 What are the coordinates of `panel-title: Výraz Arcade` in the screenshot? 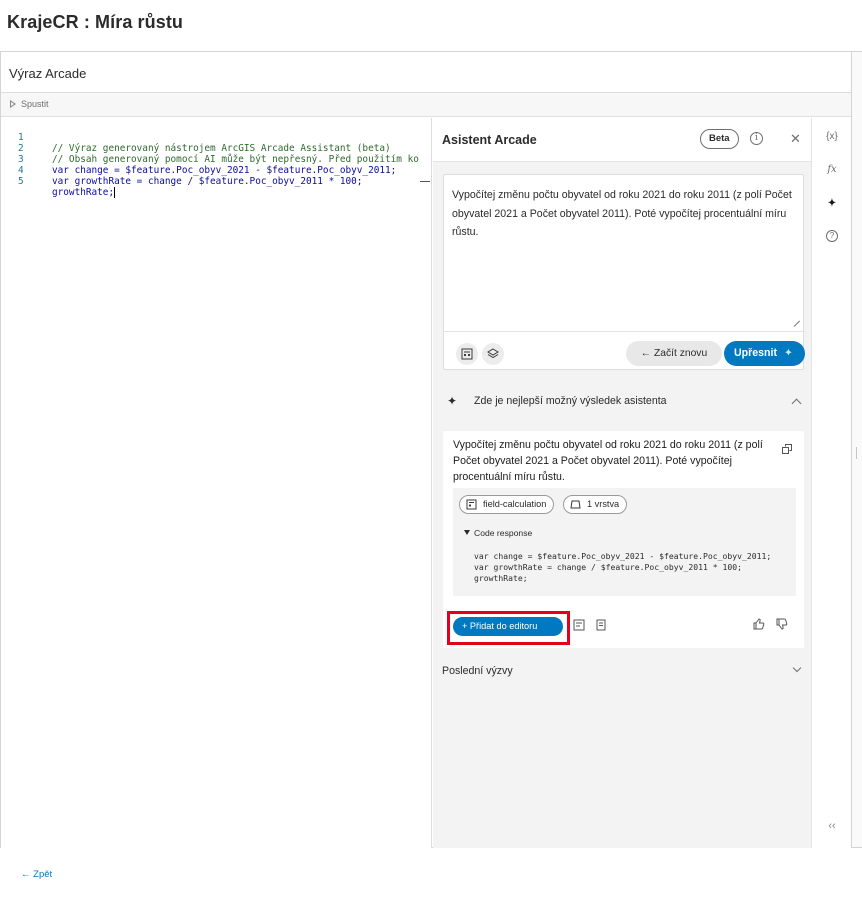 It's located at (48, 73).